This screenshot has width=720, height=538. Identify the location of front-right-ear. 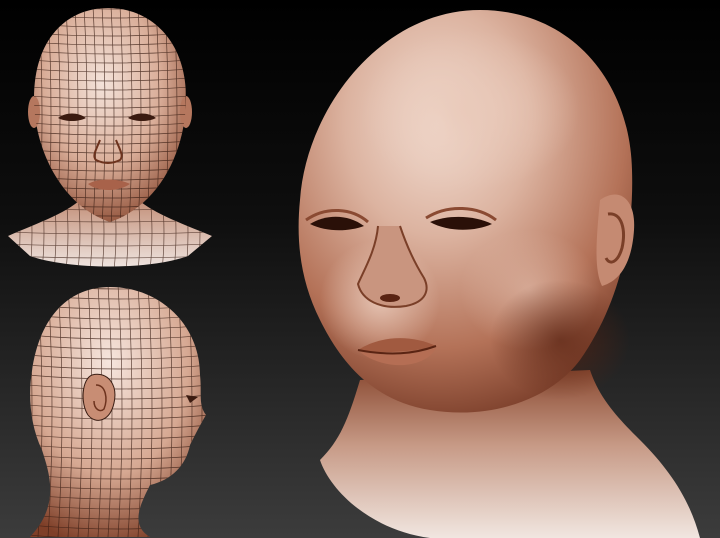
(186, 112).